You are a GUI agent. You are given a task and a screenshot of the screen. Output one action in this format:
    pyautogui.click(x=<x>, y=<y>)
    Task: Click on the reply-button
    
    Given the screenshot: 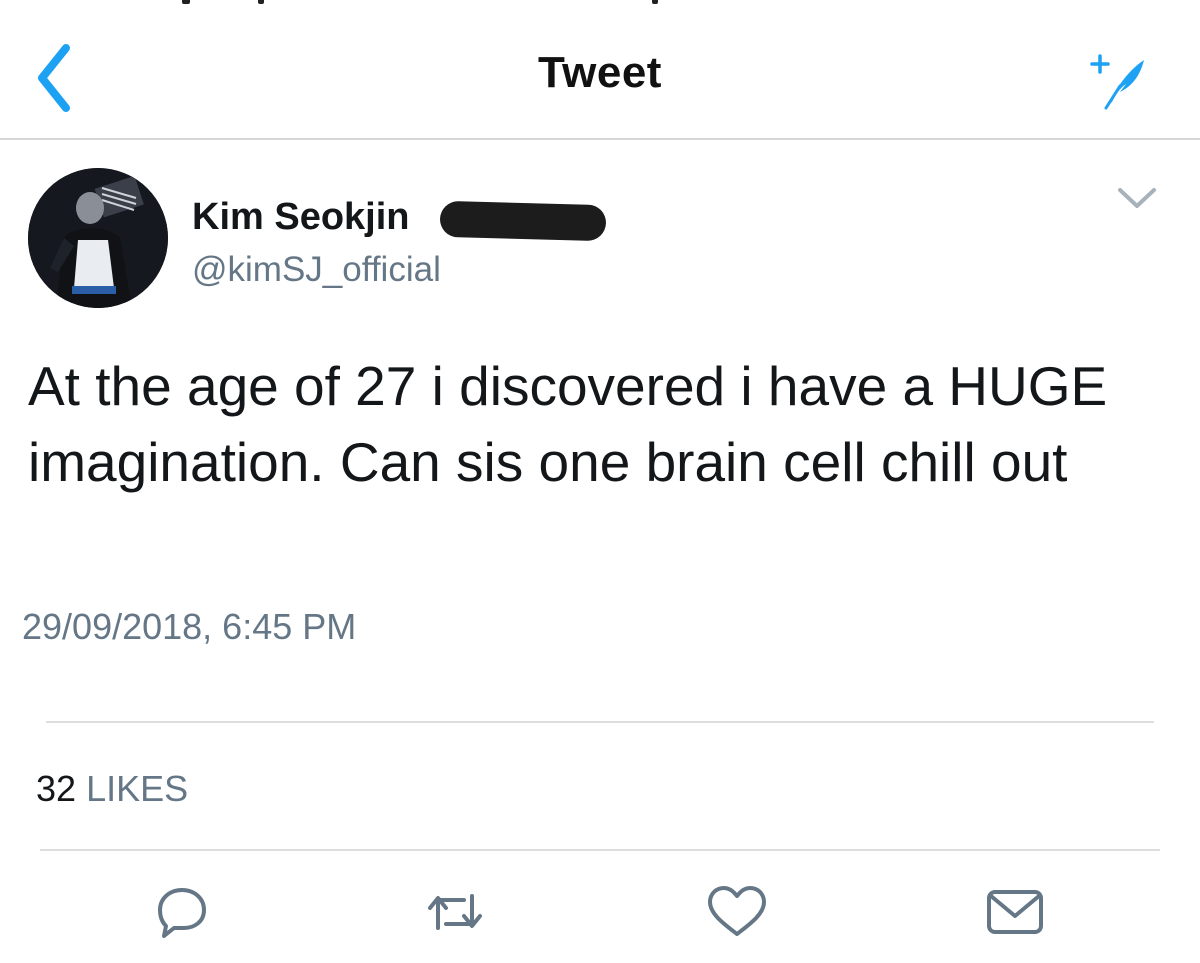 What is the action you would take?
    pyautogui.click(x=181, y=912)
    